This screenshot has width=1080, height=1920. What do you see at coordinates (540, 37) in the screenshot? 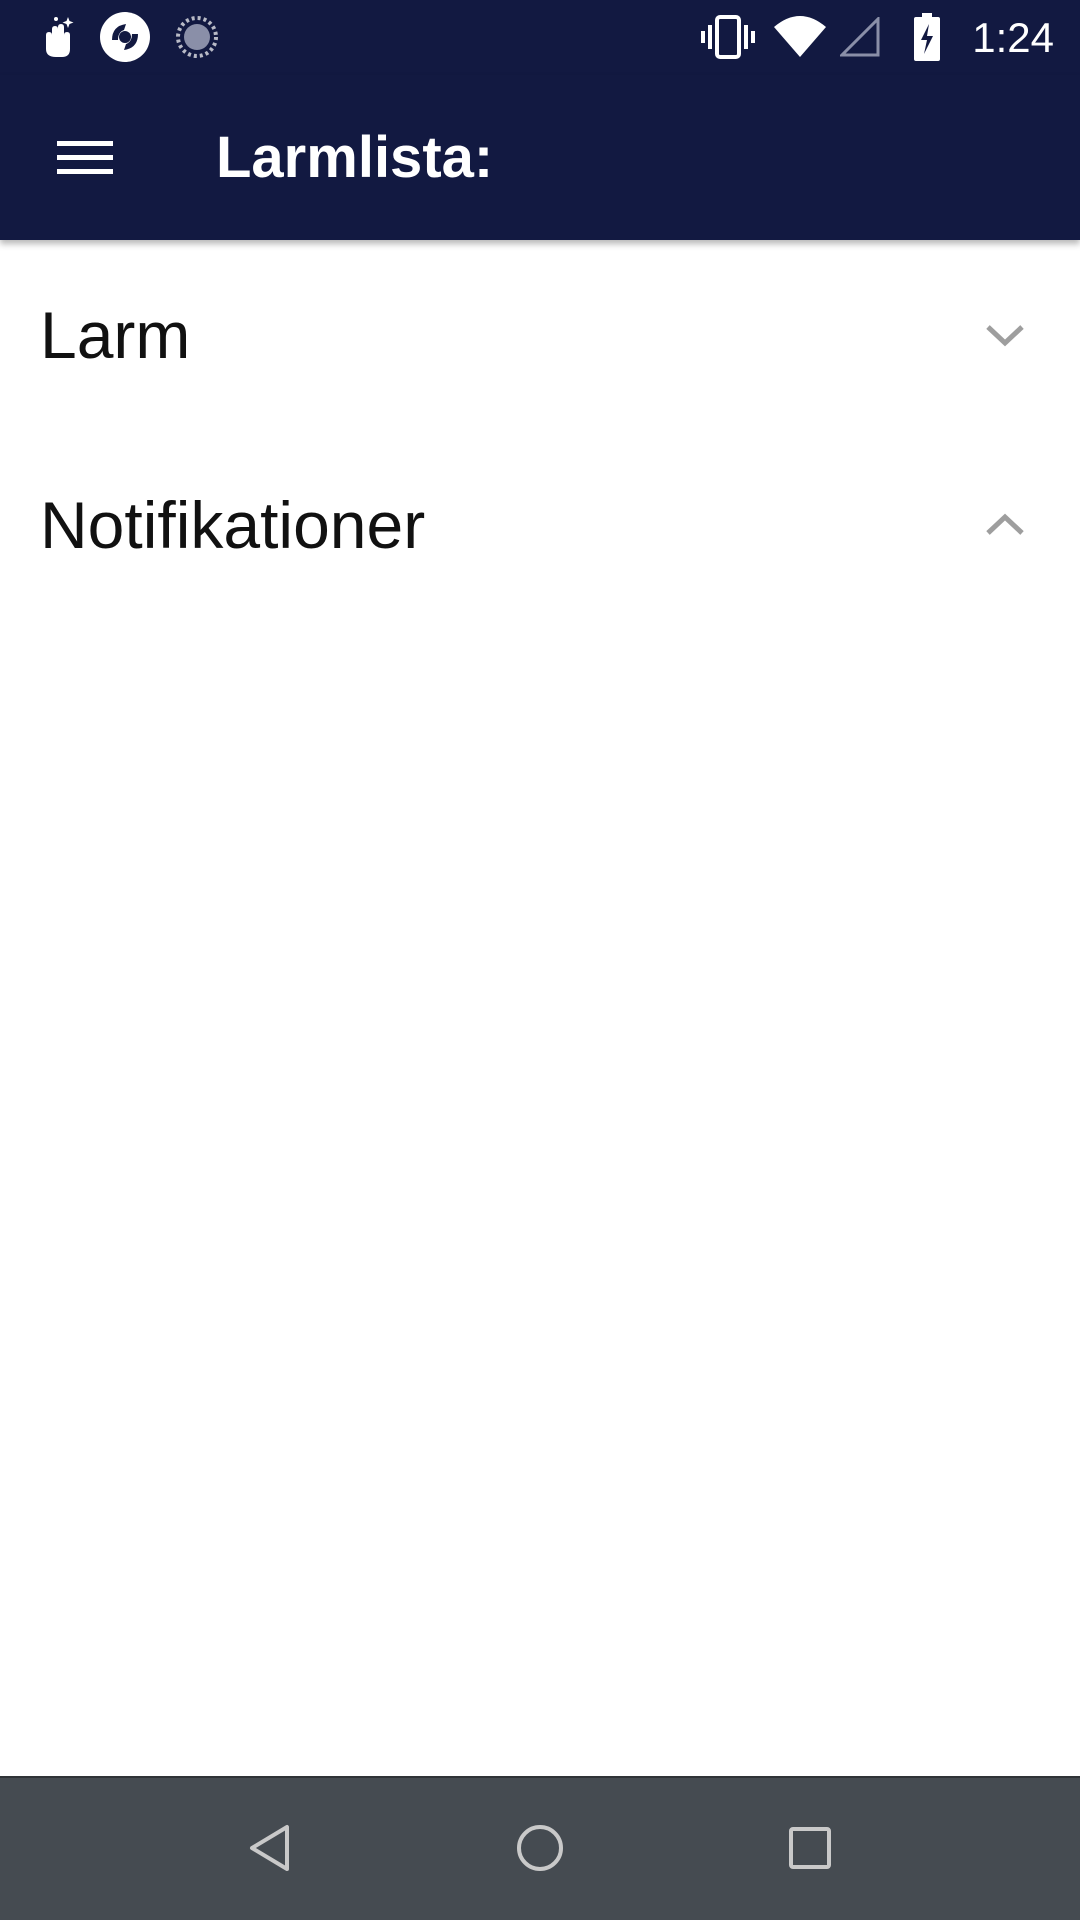
I see `status-bar: 1:24` at bounding box center [540, 37].